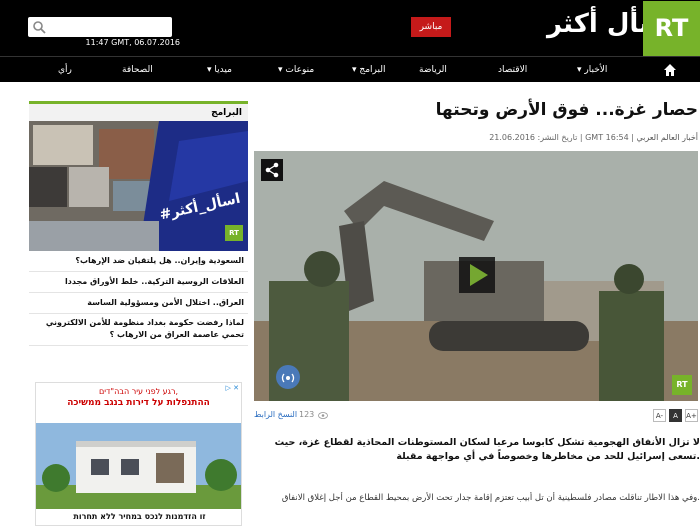  What do you see at coordinates (234, 233) in the screenshot?
I see `promo-rt-logo: RT` at bounding box center [234, 233].